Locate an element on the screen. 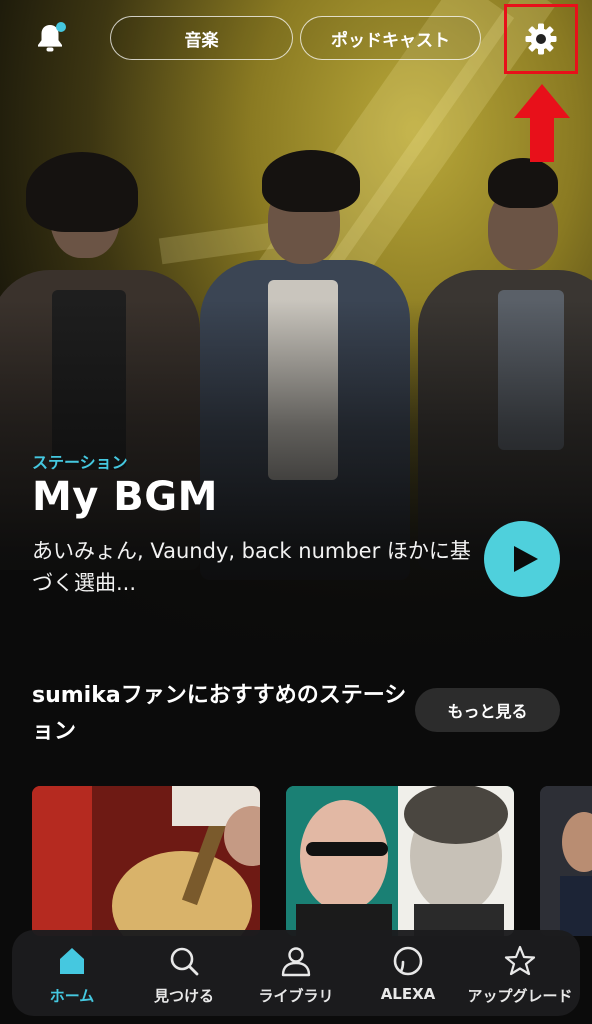 Image resolution: width=592 pixels, height=1024 pixels. hero-title: My BGM is located at coordinates (125, 497).